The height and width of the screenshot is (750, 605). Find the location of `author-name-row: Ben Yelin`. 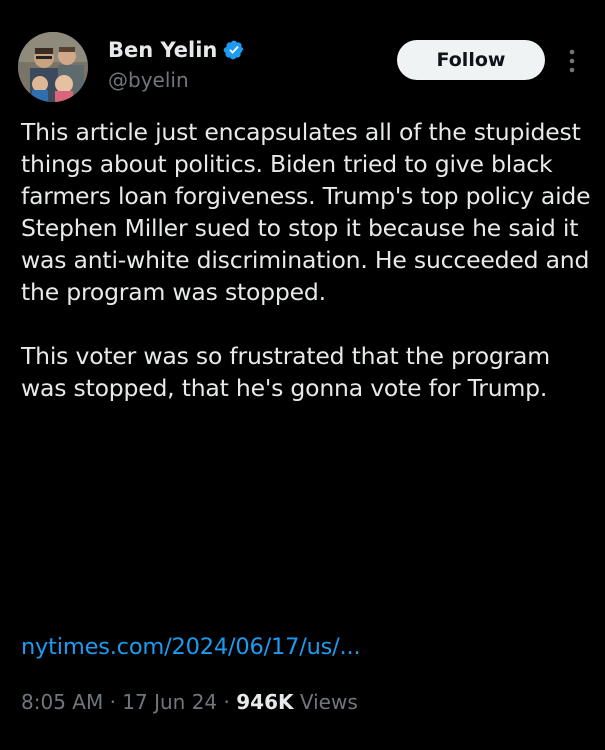

author-name-row: Ben Yelin is located at coordinates (176, 50).